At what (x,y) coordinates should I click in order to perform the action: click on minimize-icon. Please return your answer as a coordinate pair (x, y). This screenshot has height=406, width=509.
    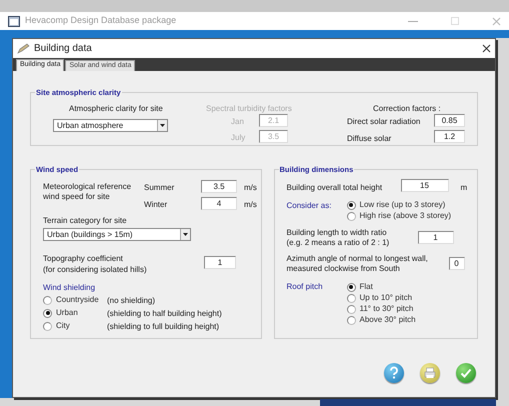
    Looking at the image, I should click on (413, 21).